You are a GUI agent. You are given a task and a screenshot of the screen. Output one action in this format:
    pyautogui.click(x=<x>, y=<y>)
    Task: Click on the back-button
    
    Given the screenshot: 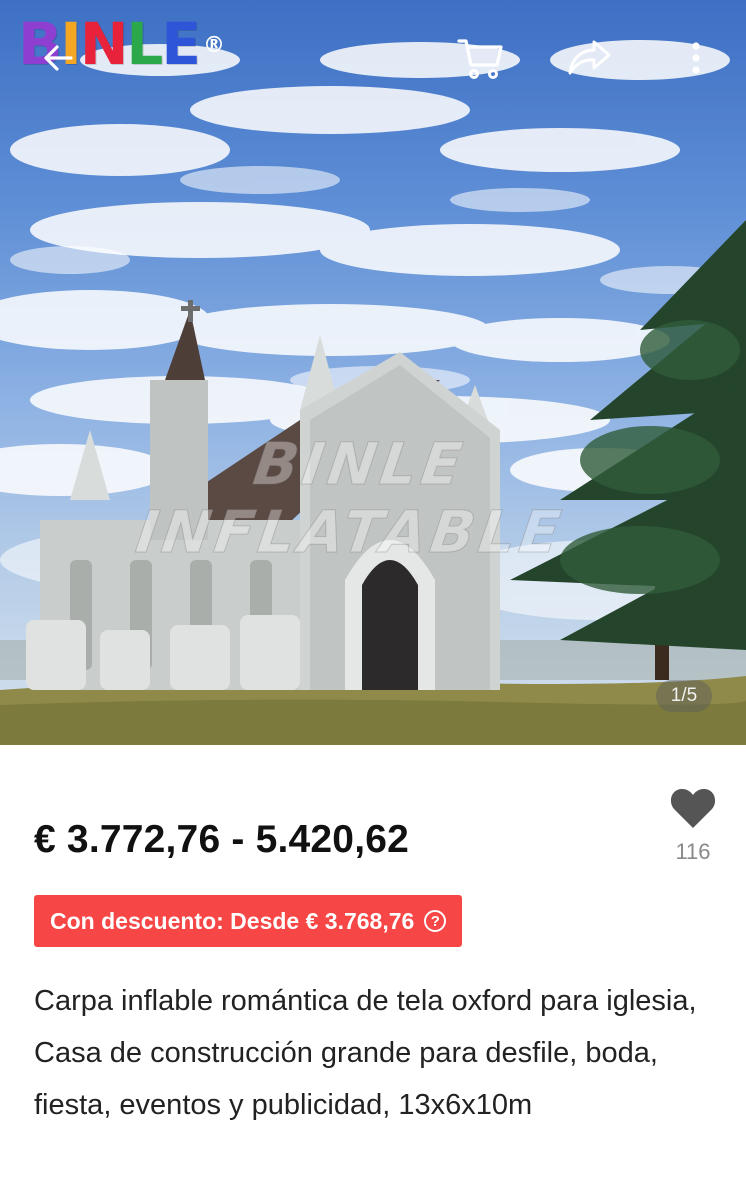 What is the action you would take?
    pyautogui.click(x=58, y=58)
    